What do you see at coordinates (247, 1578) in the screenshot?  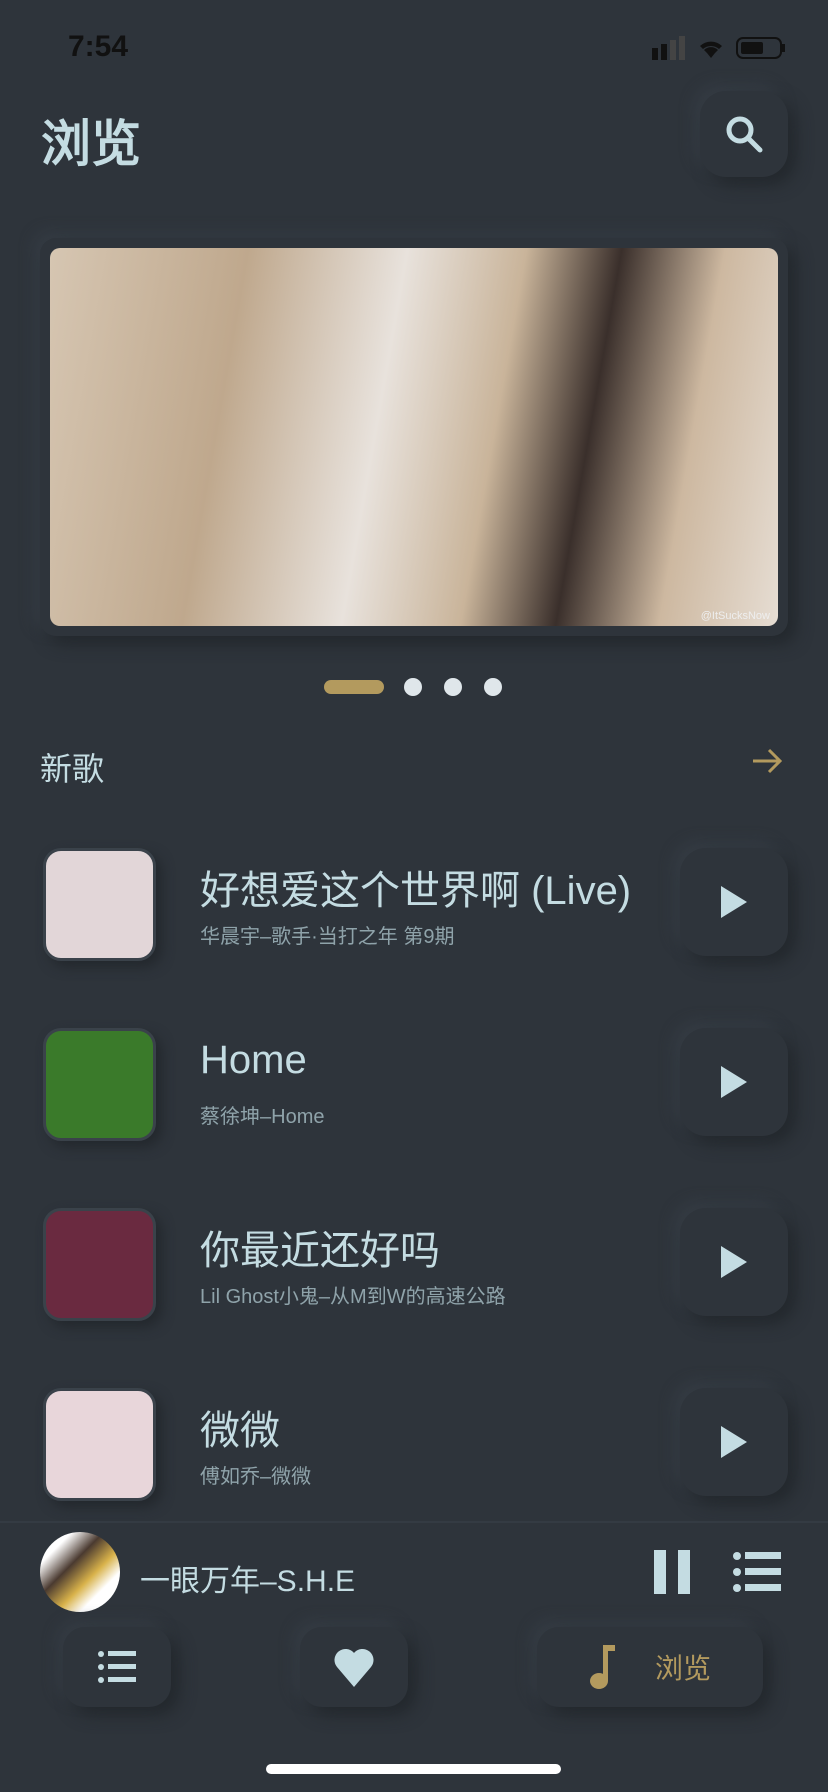 I see `now-playing-title: 一眼万年–S.H.E` at bounding box center [247, 1578].